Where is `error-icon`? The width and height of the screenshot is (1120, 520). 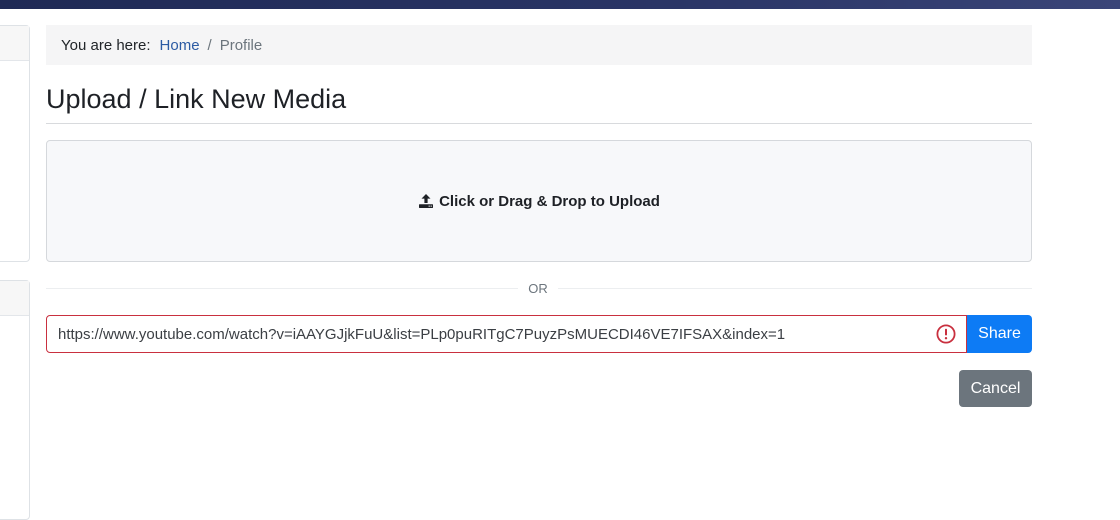
error-icon is located at coordinates (946, 334).